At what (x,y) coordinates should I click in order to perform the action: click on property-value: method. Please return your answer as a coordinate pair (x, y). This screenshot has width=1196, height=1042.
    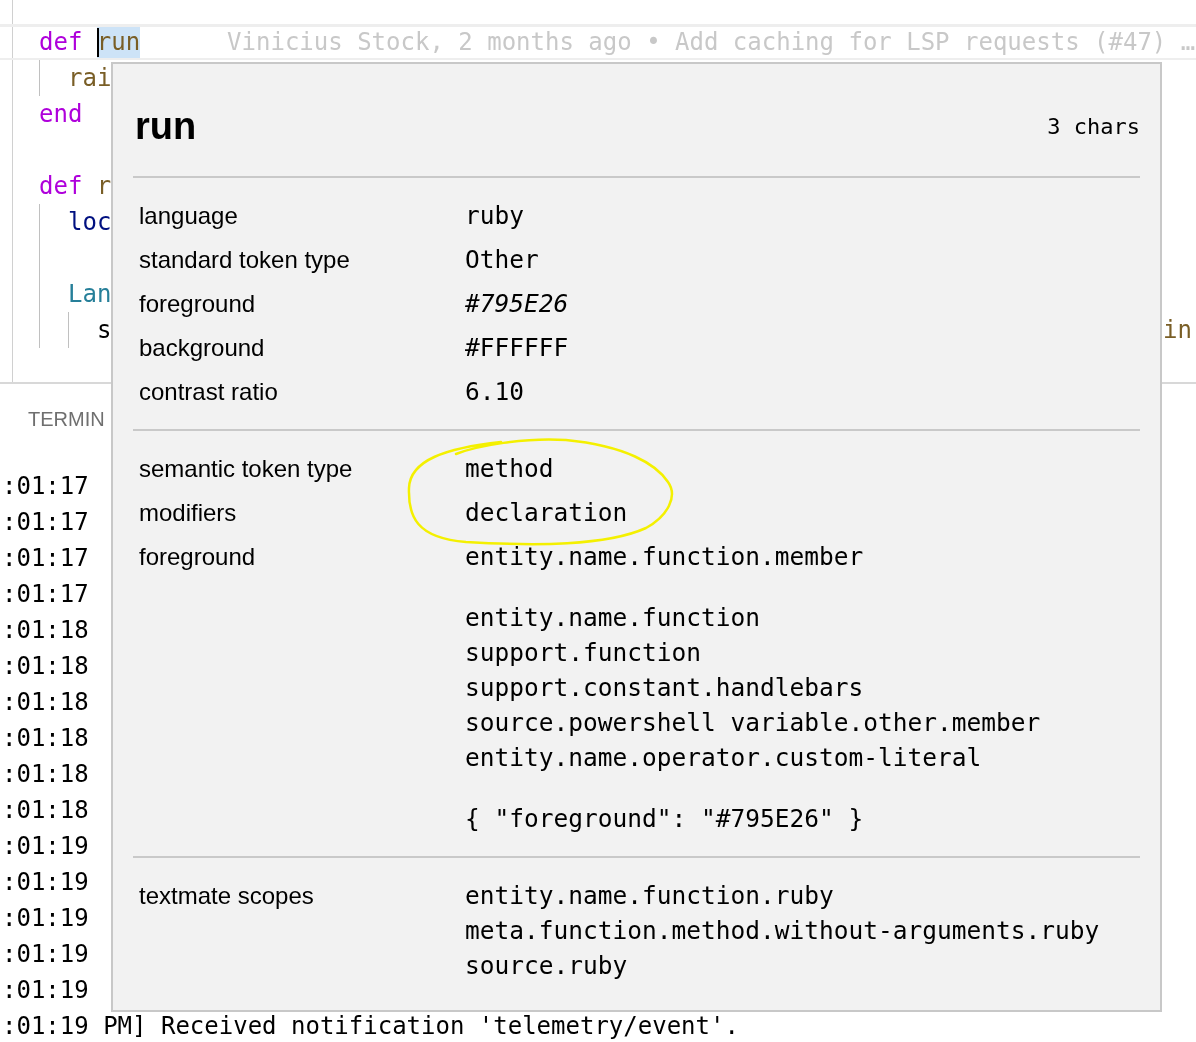
    Looking at the image, I should click on (509, 468).